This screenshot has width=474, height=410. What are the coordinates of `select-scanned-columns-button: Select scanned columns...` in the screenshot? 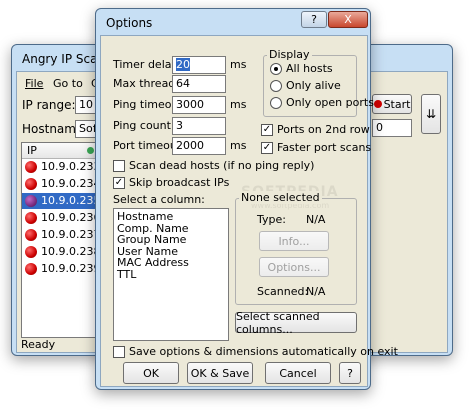 It's located at (296, 322).